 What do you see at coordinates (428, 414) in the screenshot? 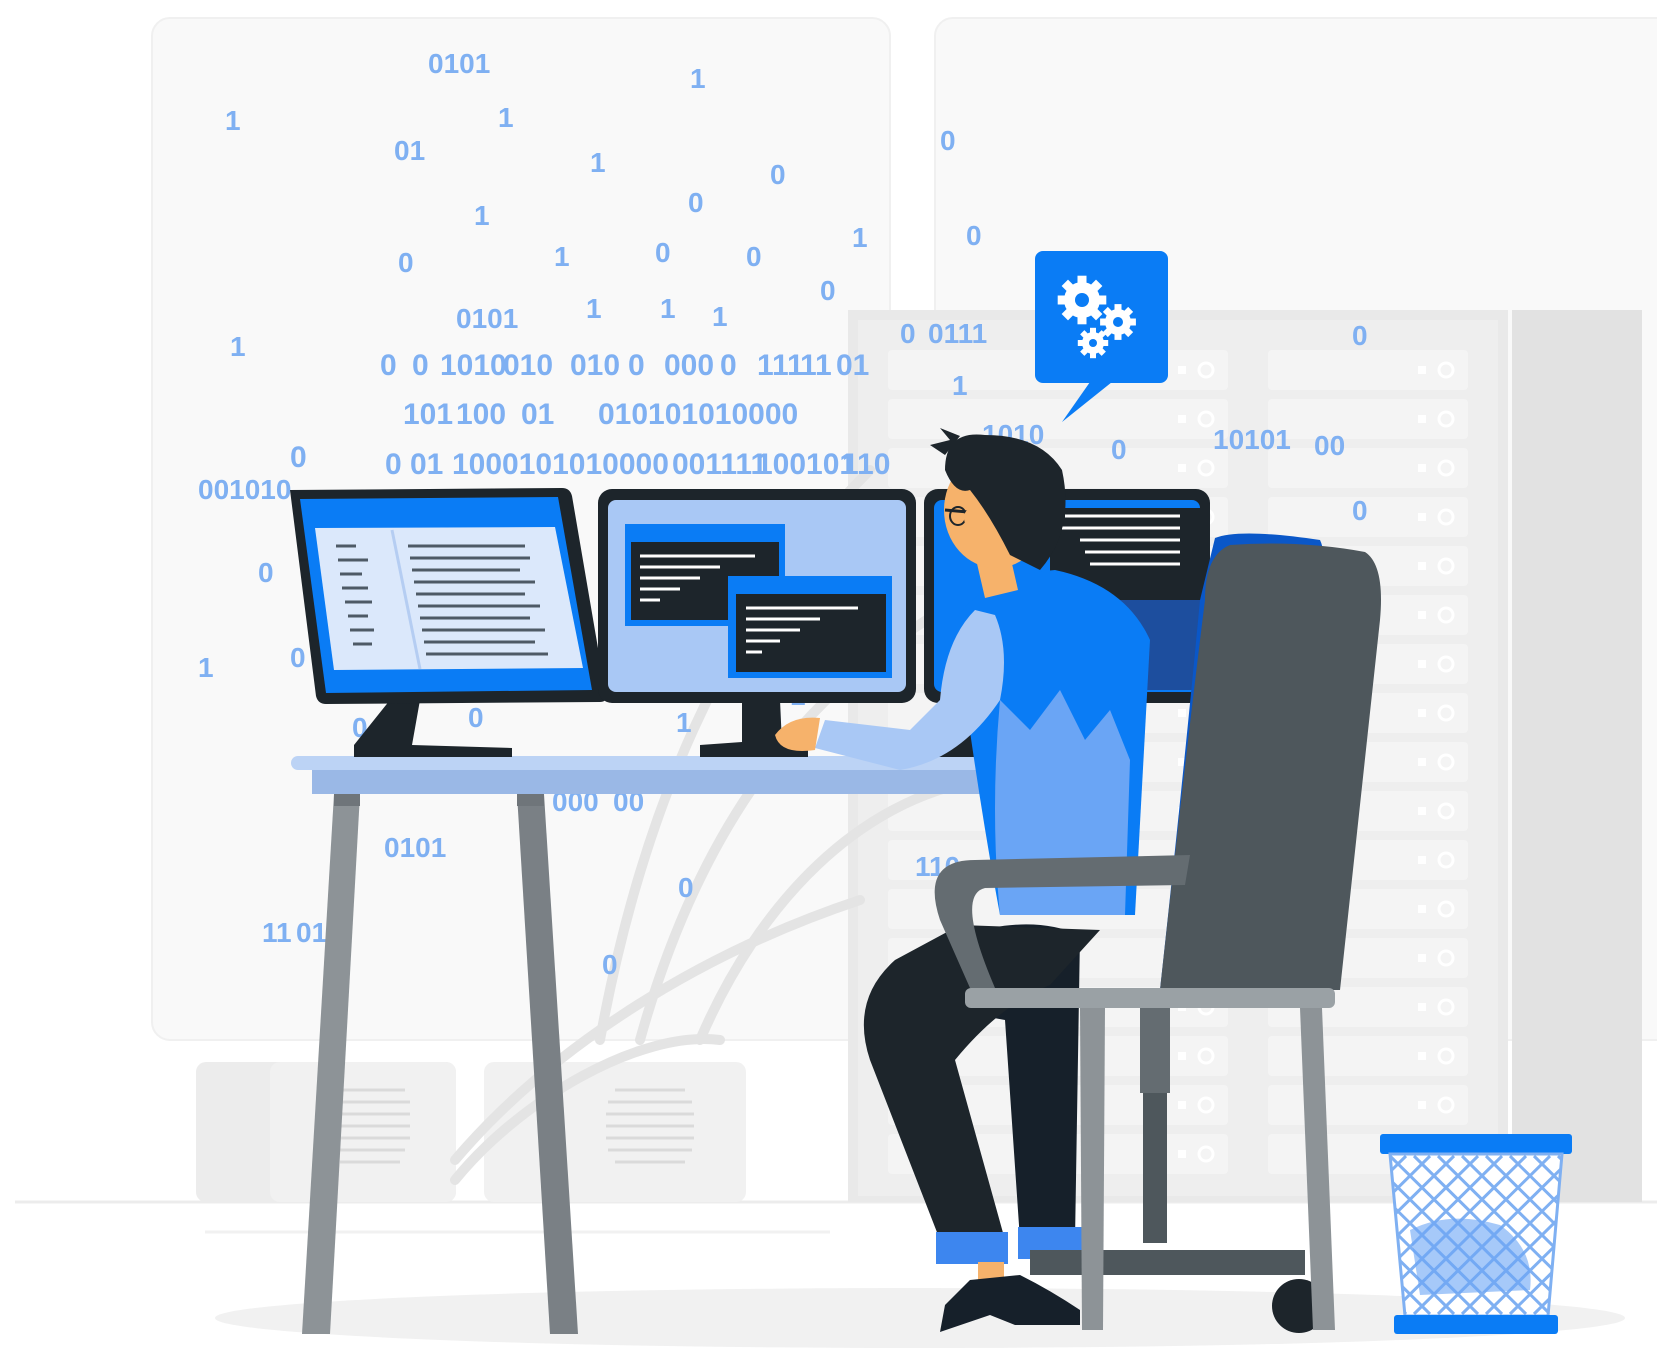
I see `binary-digit-text: 101` at bounding box center [428, 414].